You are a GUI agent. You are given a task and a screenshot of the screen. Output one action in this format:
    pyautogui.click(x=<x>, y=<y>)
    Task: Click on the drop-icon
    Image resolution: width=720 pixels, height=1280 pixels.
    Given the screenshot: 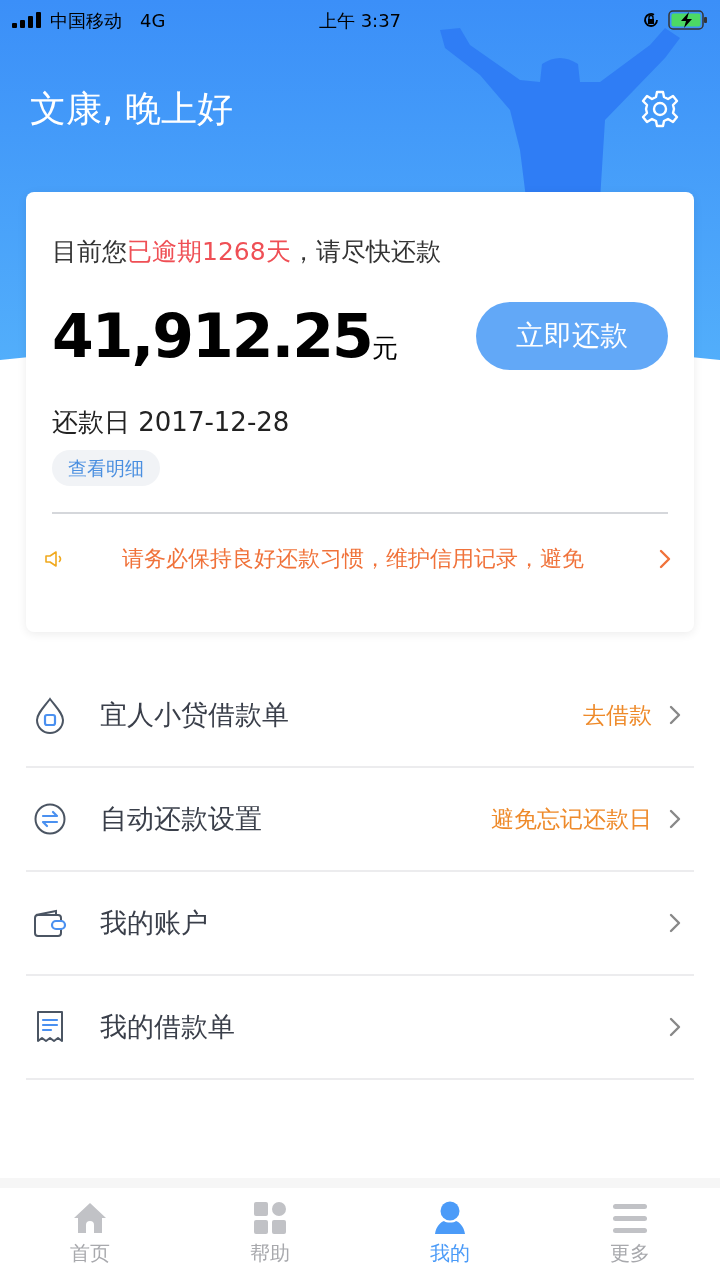 What is the action you would take?
    pyautogui.click(x=50, y=715)
    